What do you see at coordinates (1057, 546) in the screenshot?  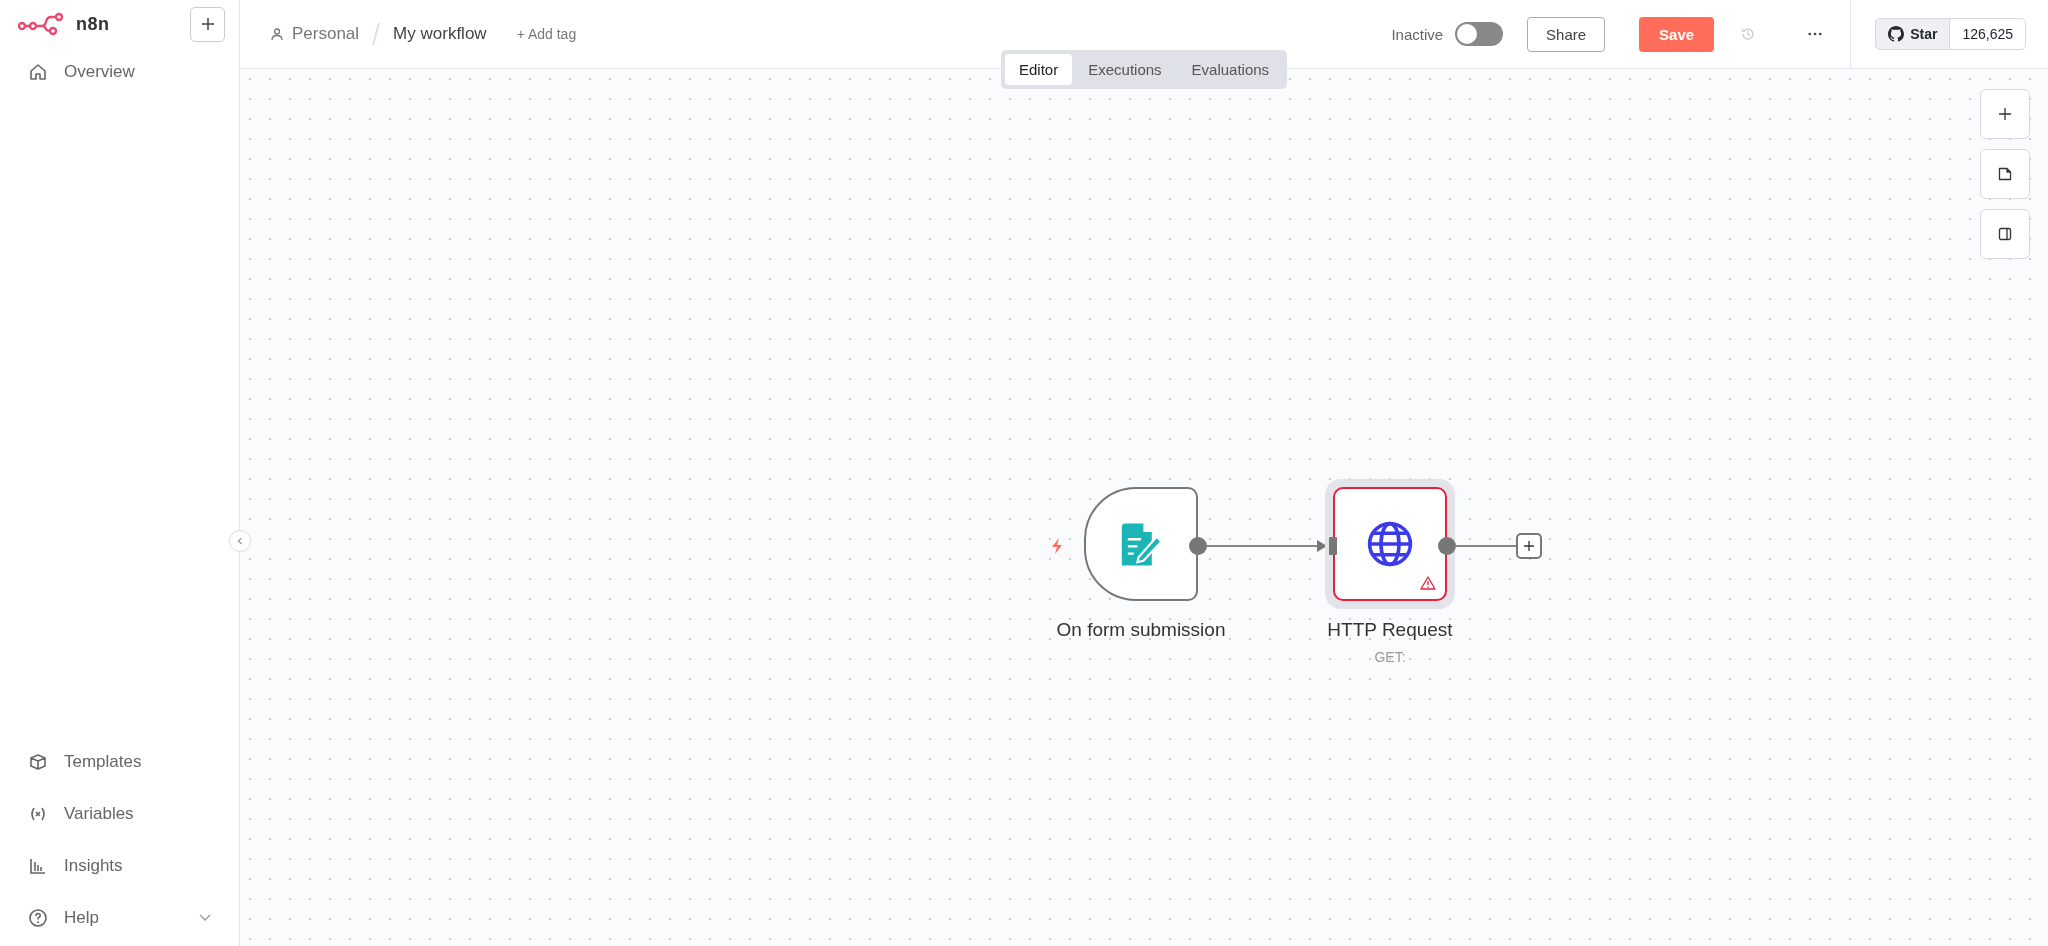 I see `lightning-icon` at bounding box center [1057, 546].